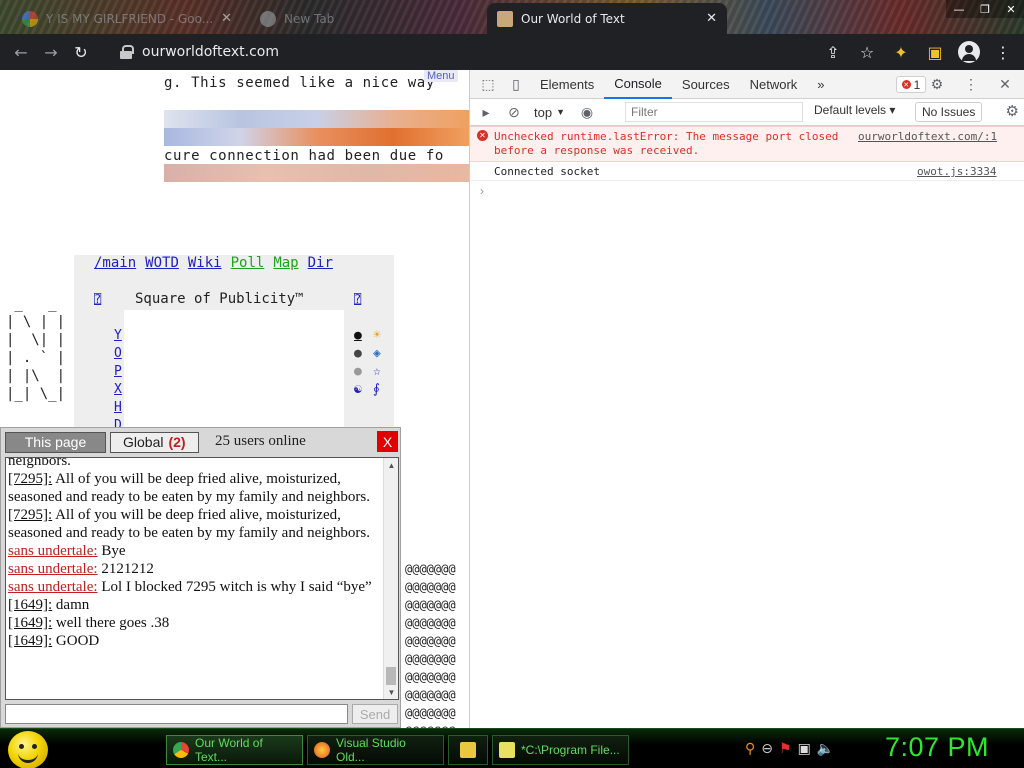 This screenshot has height=768, width=1024. What do you see at coordinates (935, 52) in the screenshot?
I see `side-panel-icon: ▣` at bounding box center [935, 52].